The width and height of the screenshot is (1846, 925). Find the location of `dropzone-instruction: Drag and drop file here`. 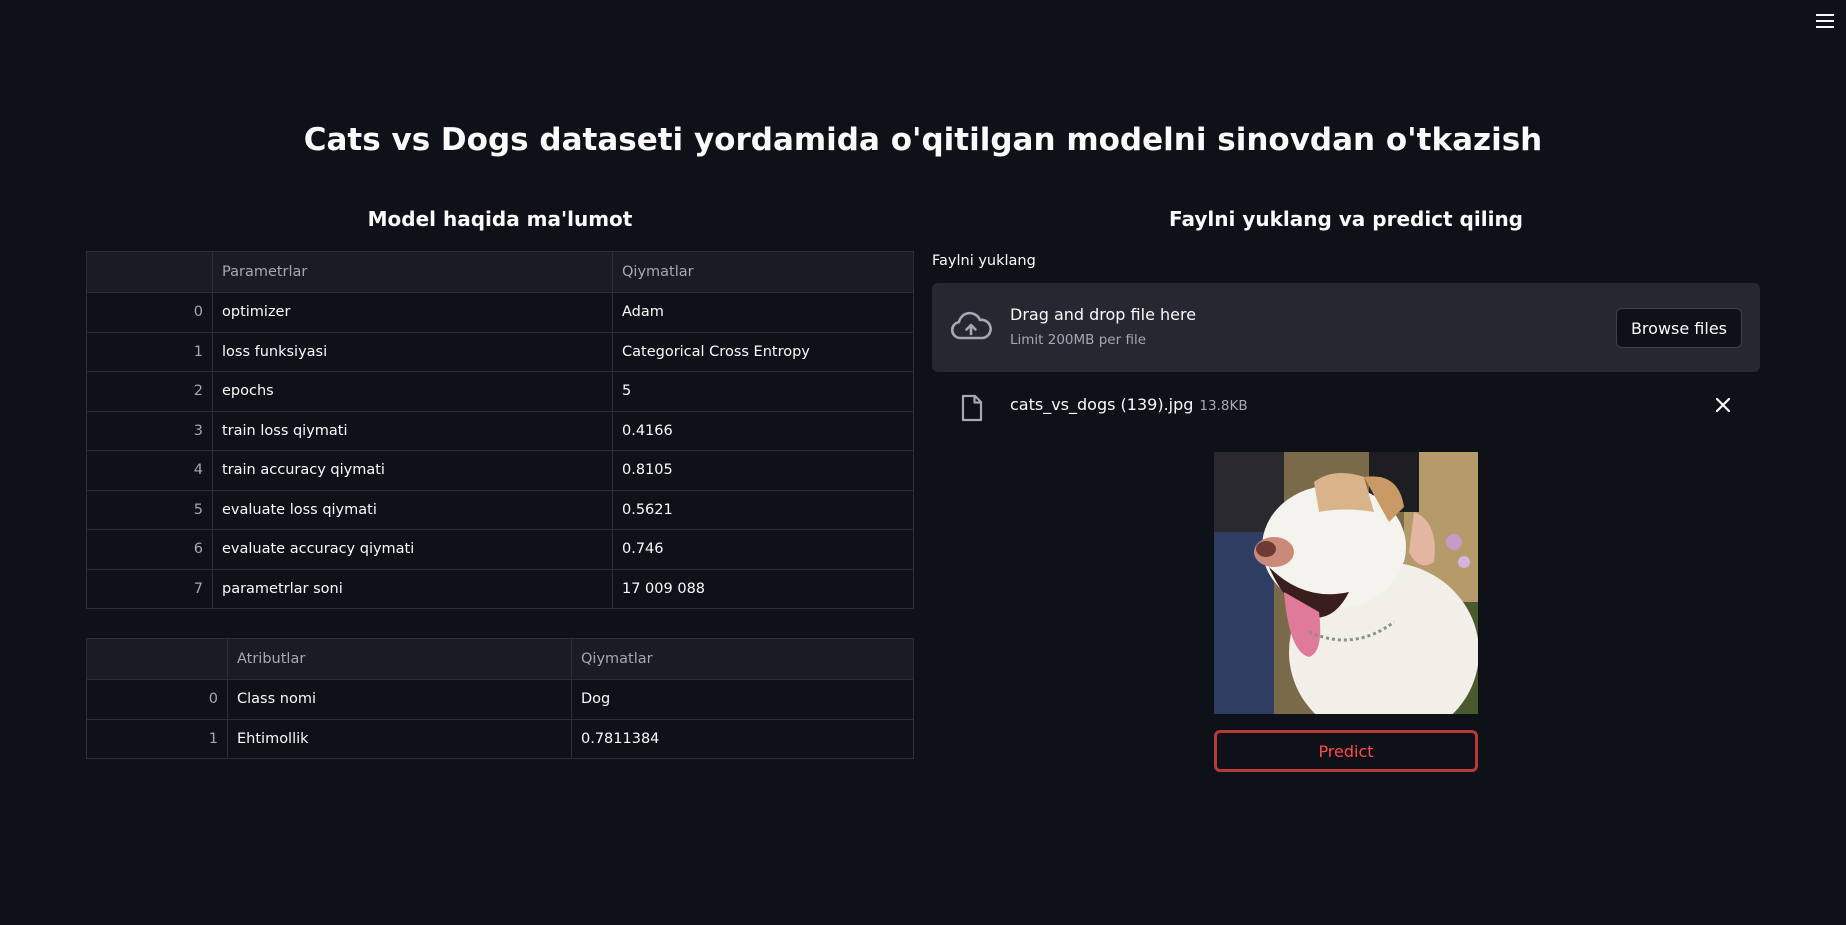

dropzone-instruction: Drag and drop file here is located at coordinates (1103, 314).